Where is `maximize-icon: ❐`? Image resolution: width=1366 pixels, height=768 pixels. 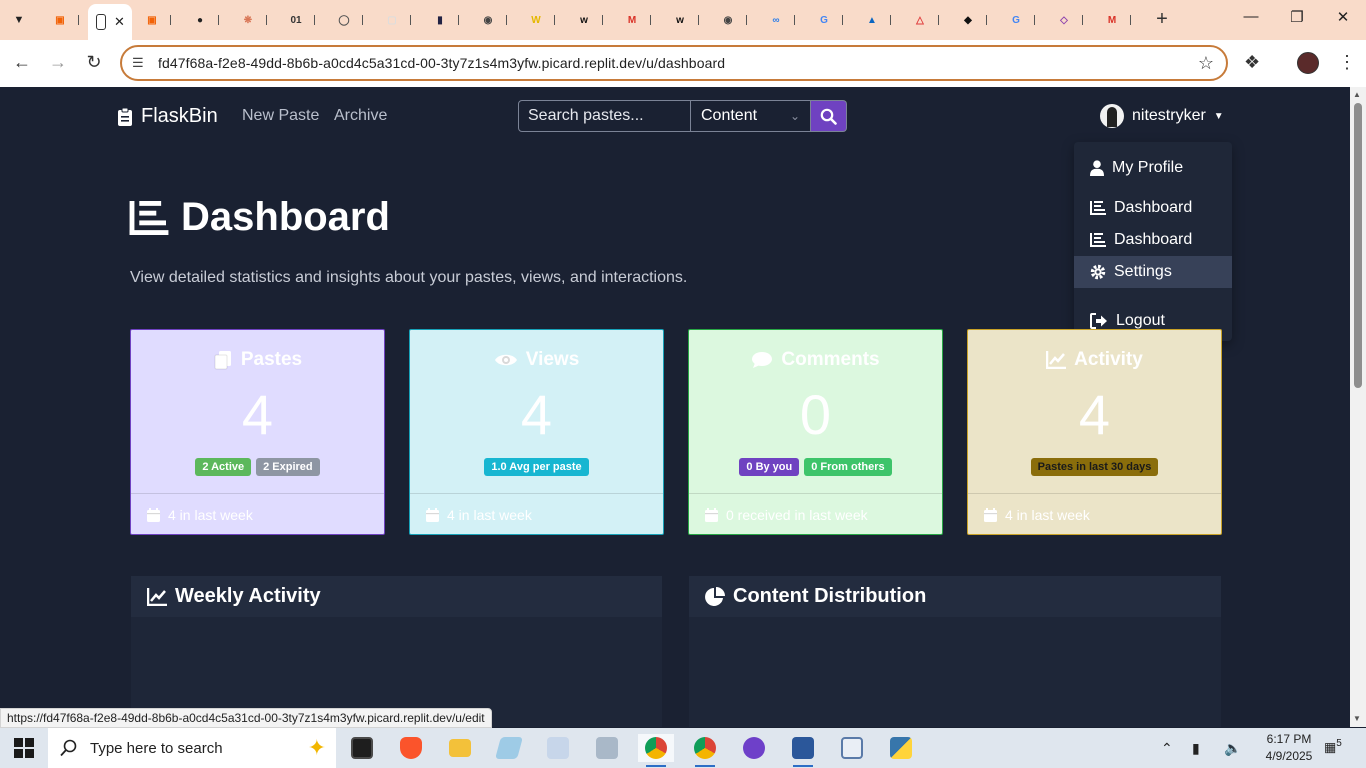
maximize-icon: ❐ is located at coordinates (1297, 17).